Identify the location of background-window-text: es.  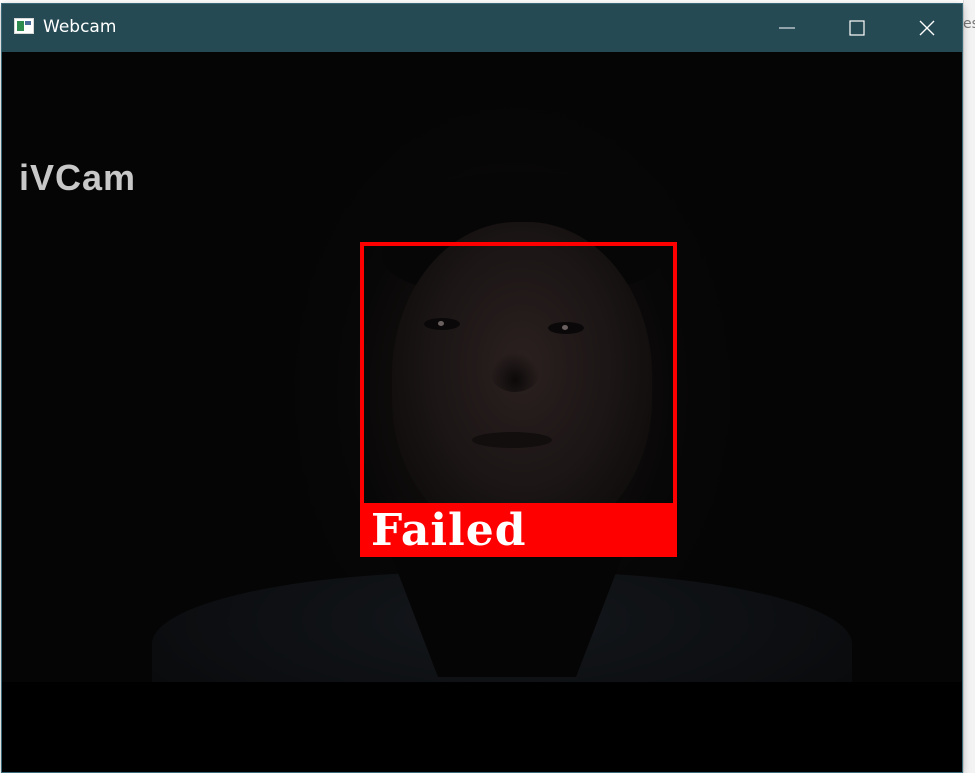
(969, 24).